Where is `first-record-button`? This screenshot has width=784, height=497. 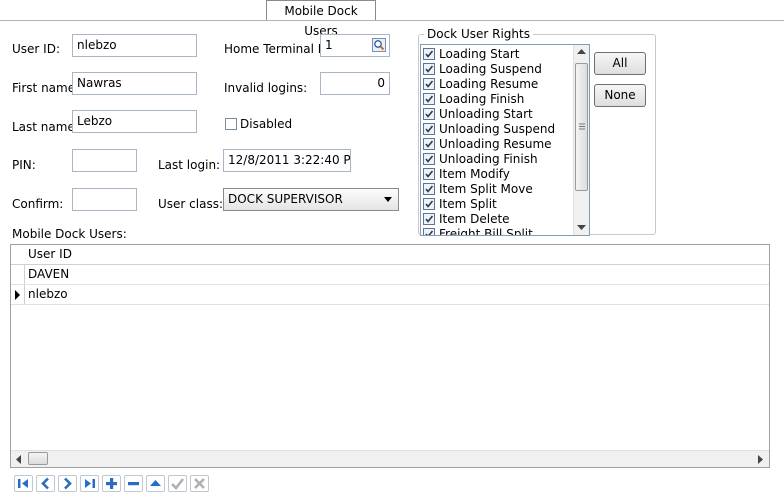 first-record-button is located at coordinates (23, 483).